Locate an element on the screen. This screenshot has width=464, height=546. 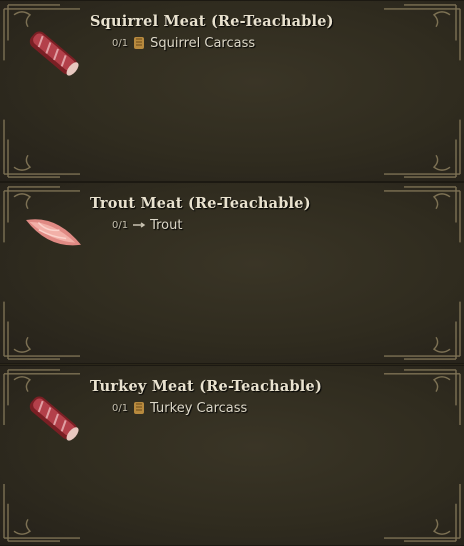
material-name: Turkey Carcass is located at coordinates (199, 408).